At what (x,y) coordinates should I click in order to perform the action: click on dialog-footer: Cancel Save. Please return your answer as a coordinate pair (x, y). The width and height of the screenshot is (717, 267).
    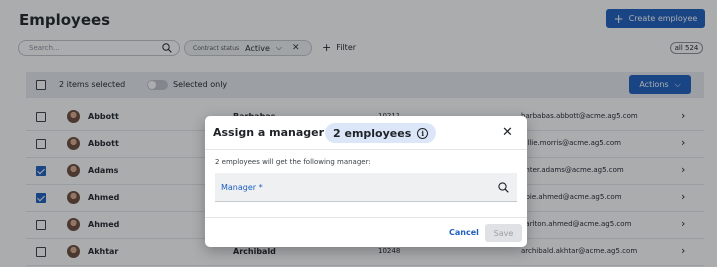
    Looking at the image, I should click on (366, 232).